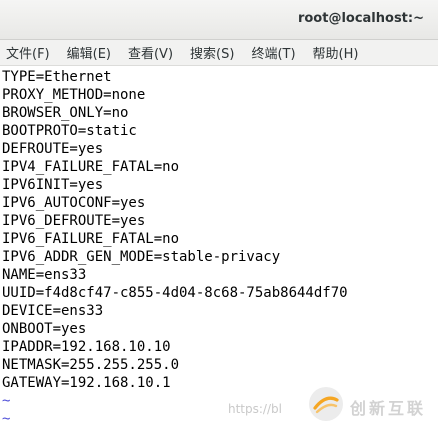 Image resolution: width=438 pixels, height=428 pixels. I want to click on menu-help: 帮助(H), so click(336, 52).